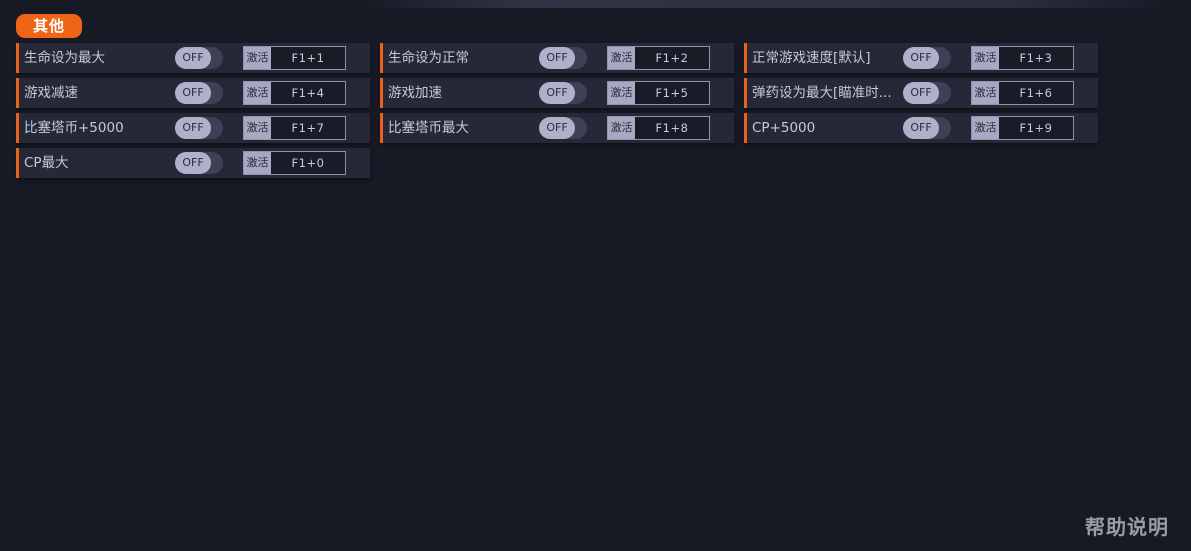 The height and width of the screenshot is (551, 1191). I want to click on hotkey-value: F1+4, so click(308, 93).